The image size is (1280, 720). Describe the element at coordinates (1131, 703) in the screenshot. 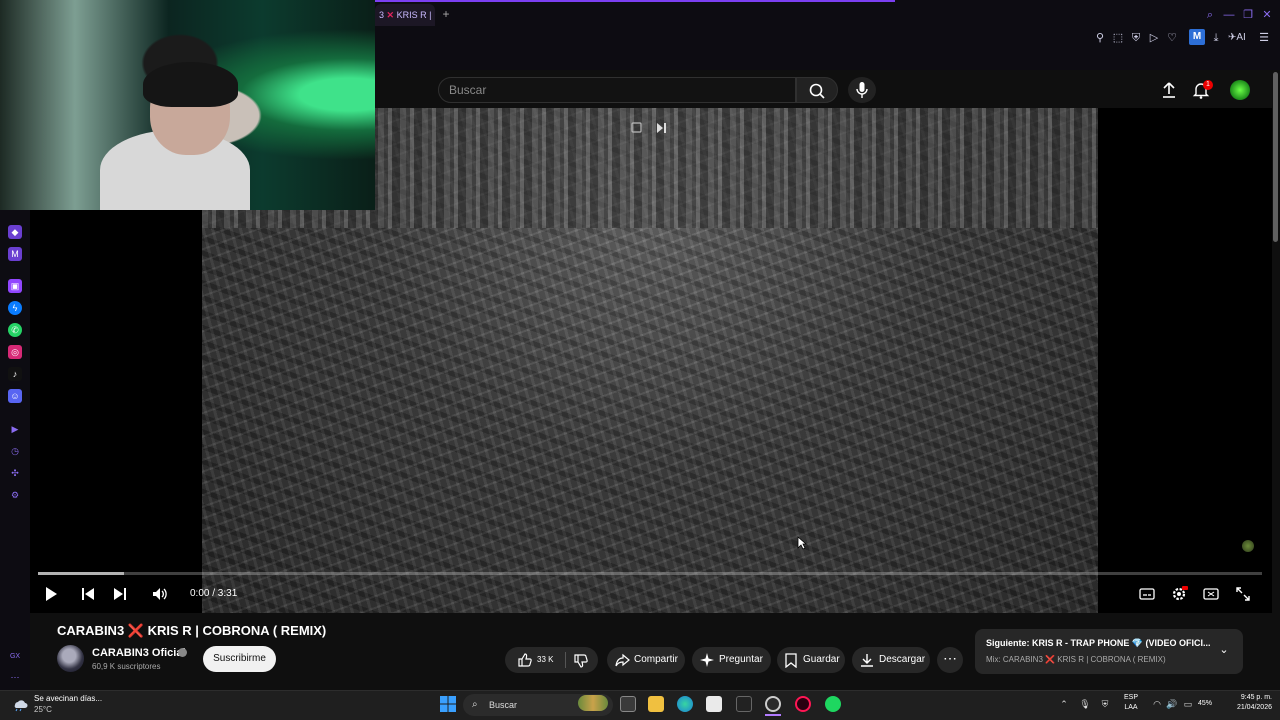

I see `language-indicator: ESP LAA` at that location.